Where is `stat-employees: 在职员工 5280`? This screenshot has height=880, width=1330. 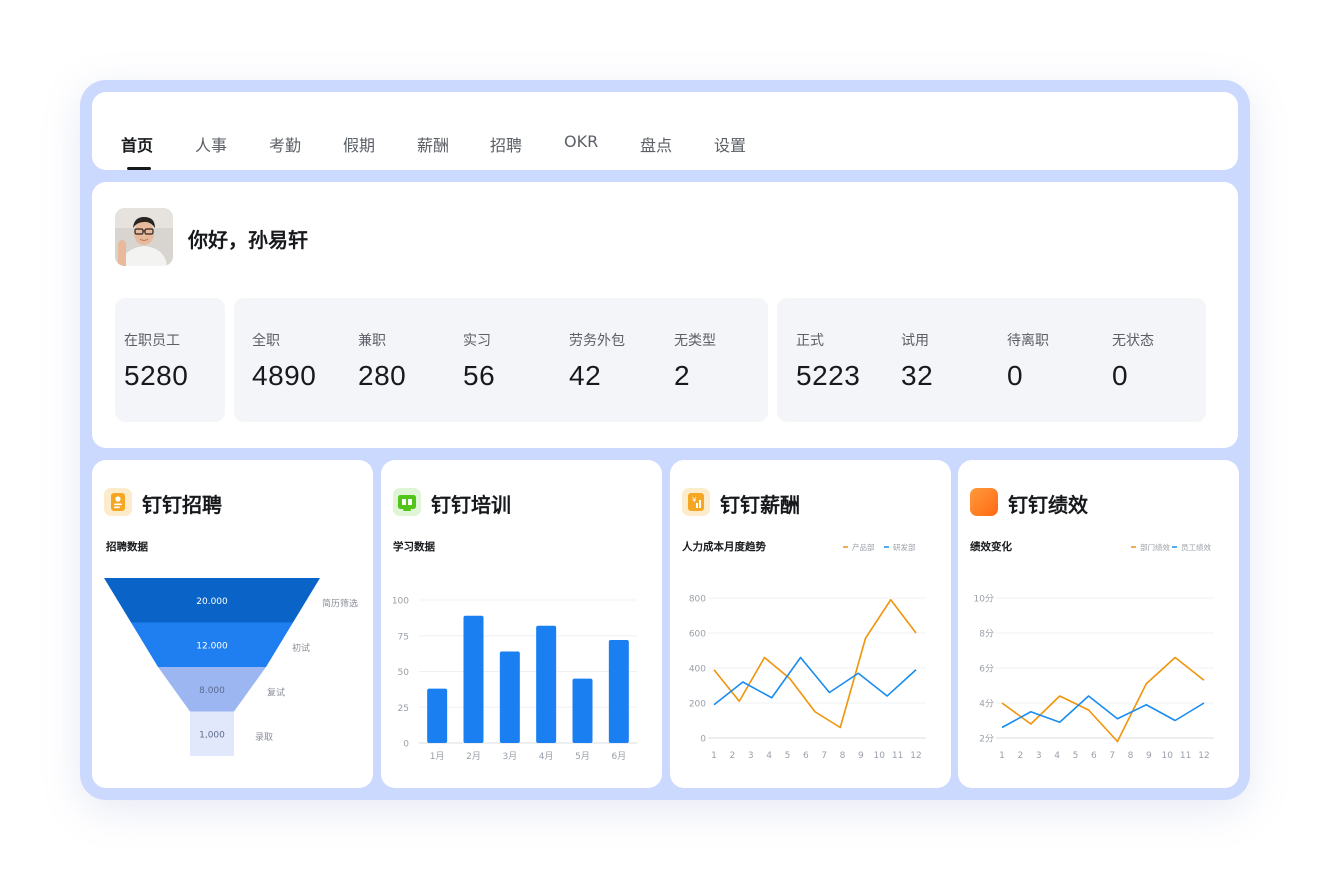 stat-employees: 在职员工 5280 is located at coordinates (156, 361).